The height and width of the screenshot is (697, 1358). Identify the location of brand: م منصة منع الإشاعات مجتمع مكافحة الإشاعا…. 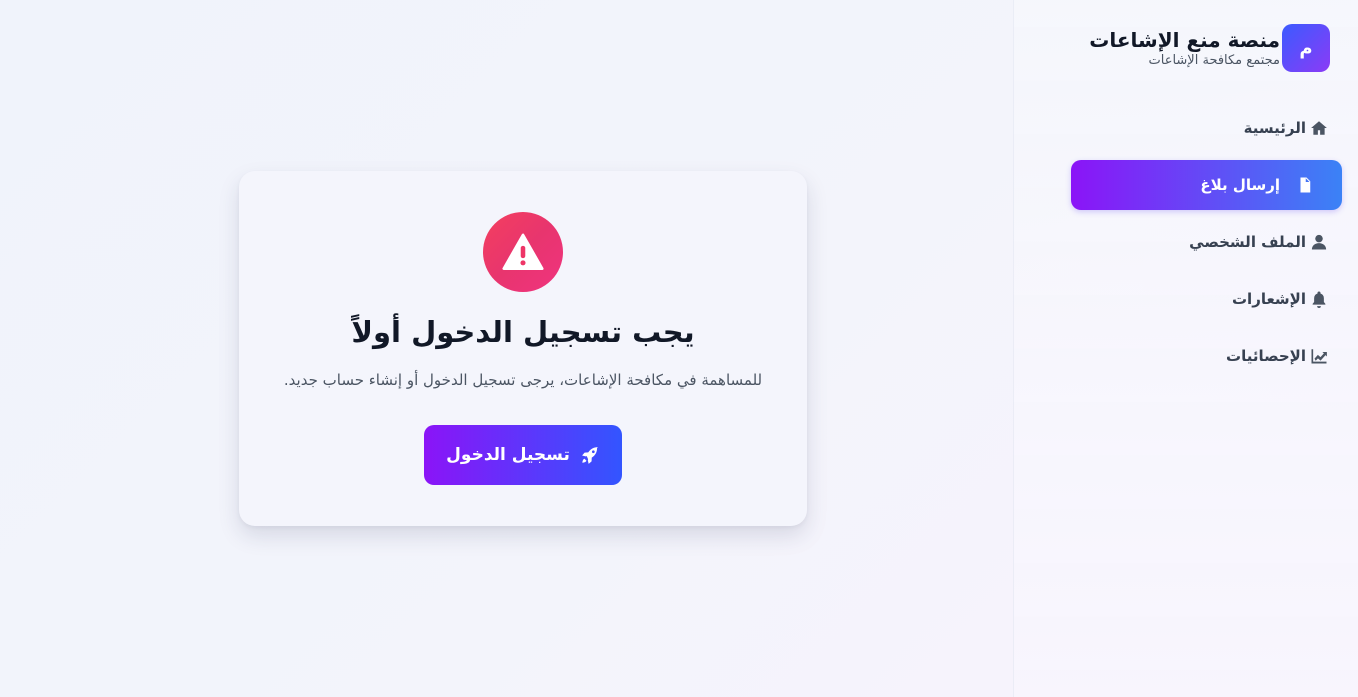
(1208, 48).